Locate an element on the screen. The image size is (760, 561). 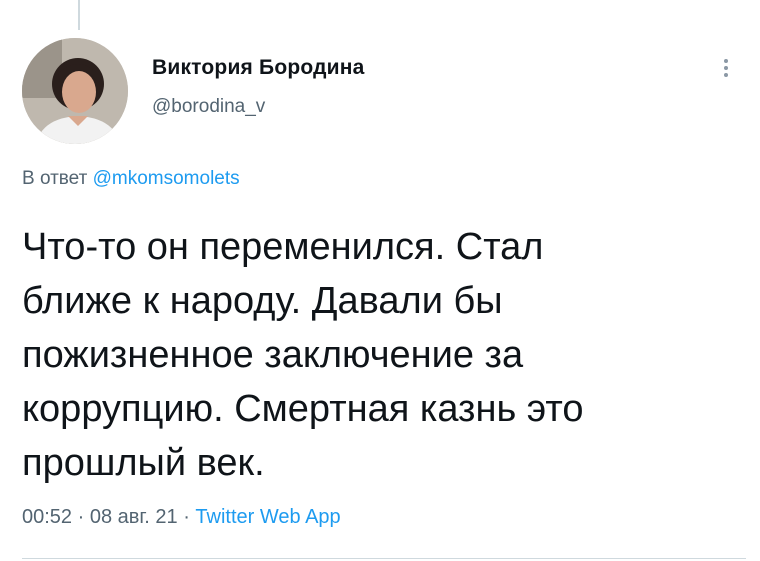
reply-prefix: В ответ is located at coordinates (55, 178).